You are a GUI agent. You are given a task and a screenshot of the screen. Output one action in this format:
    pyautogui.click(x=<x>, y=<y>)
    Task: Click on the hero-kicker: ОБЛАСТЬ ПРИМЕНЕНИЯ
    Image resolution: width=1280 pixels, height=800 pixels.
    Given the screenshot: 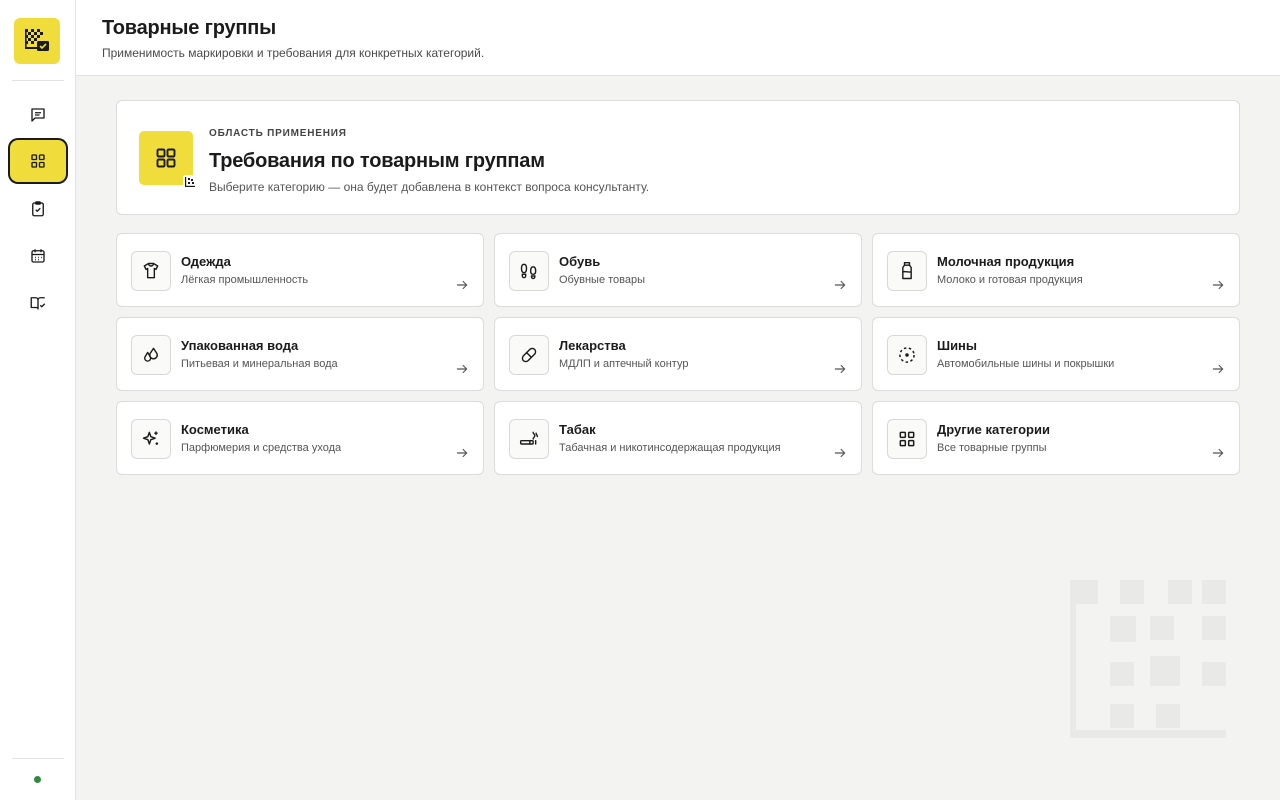 What is the action you would take?
    pyautogui.click(x=278, y=133)
    